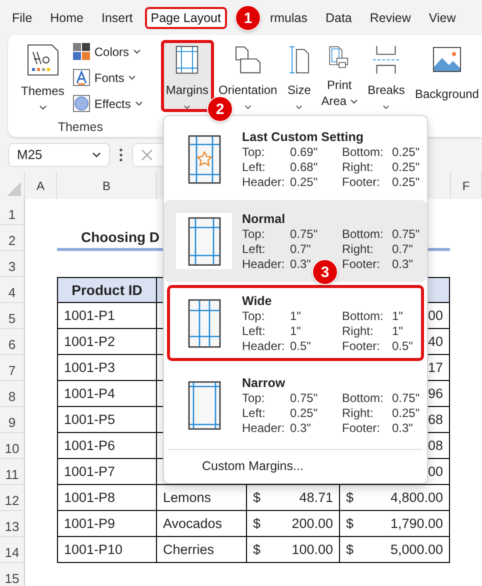  Describe the element at coordinates (289, 17) in the screenshot. I see `ribbon-tab: rmulas` at that location.